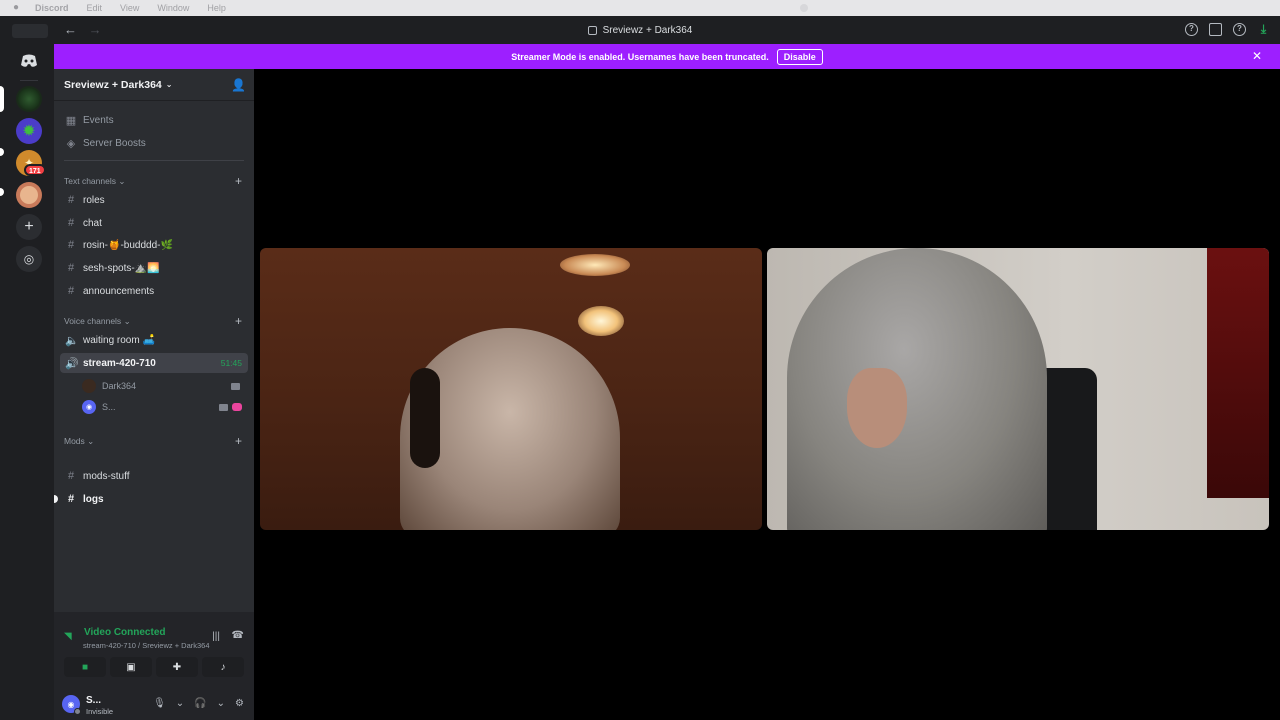  I want to click on window-title: Sreviewz + Dark364, so click(640, 30).